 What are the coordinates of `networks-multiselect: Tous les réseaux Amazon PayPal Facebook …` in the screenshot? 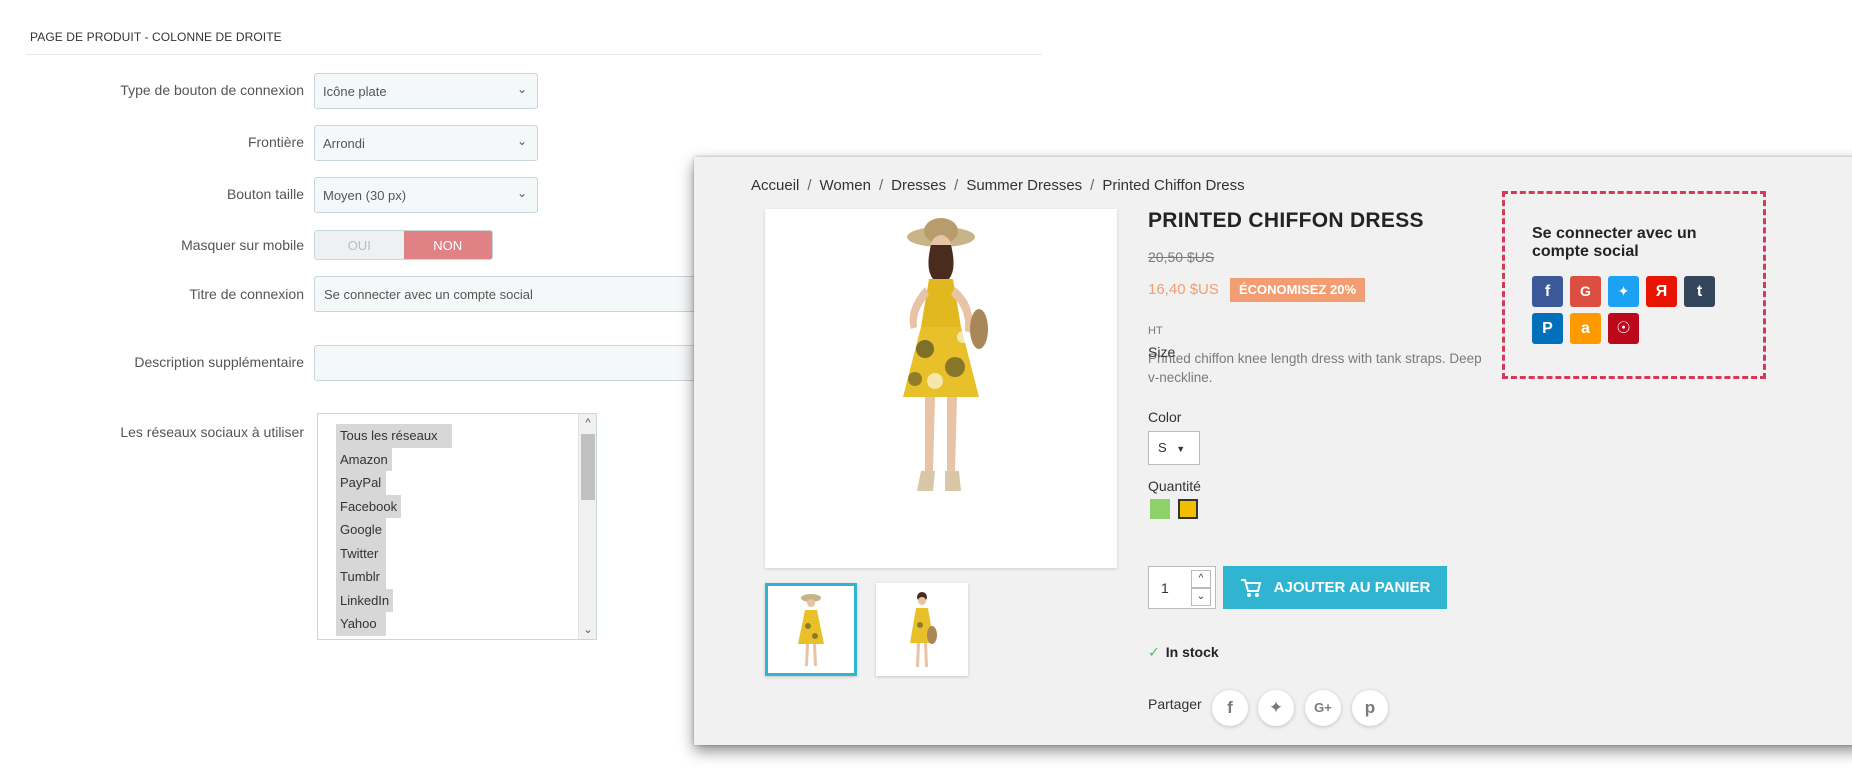 It's located at (457, 526).